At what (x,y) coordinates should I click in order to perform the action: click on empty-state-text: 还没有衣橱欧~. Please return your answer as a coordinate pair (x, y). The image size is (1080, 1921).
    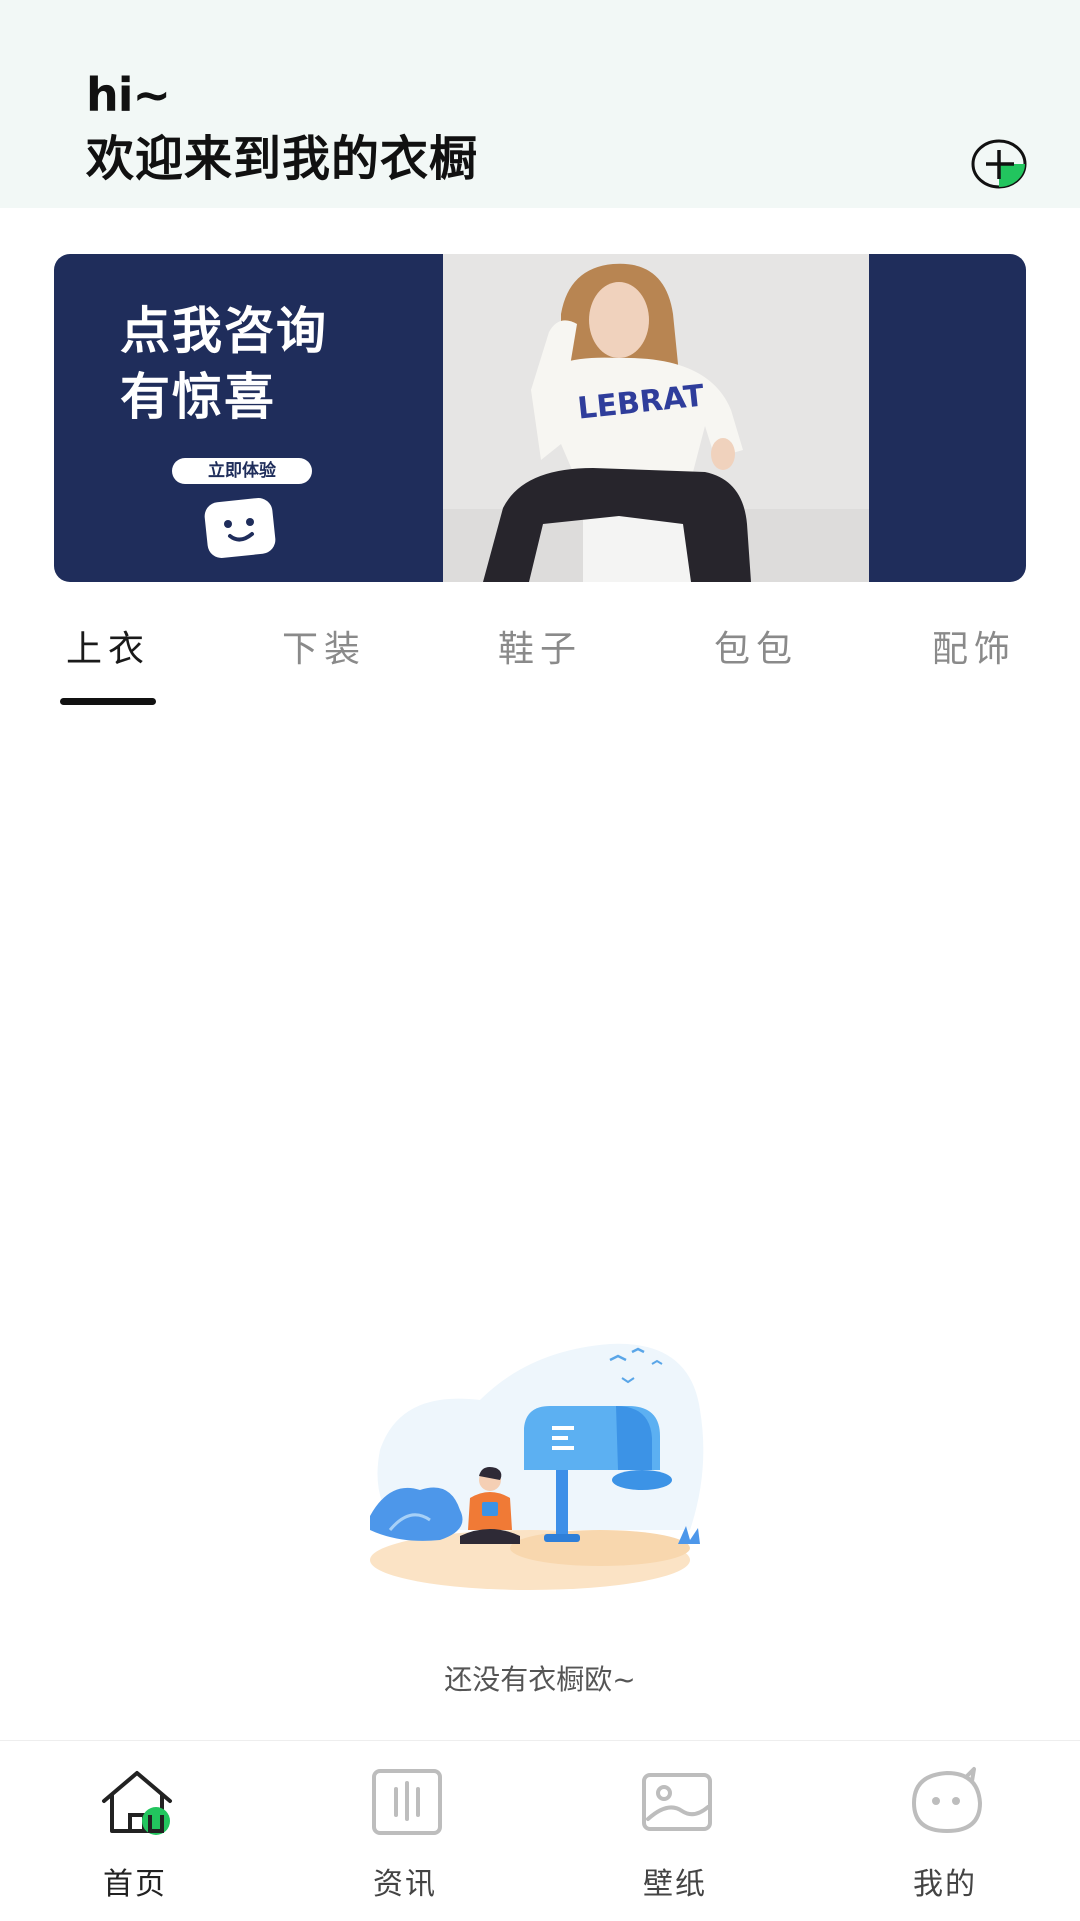
    Looking at the image, I should click on (540, 1679).